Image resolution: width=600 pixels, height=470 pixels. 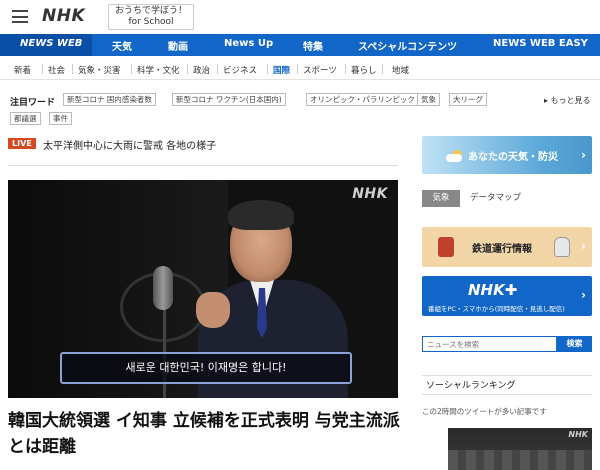 What do you see at coordinates (562, 247) in the screenshot?
I see `shinkansen-icon` at bounding box center [562, 247].